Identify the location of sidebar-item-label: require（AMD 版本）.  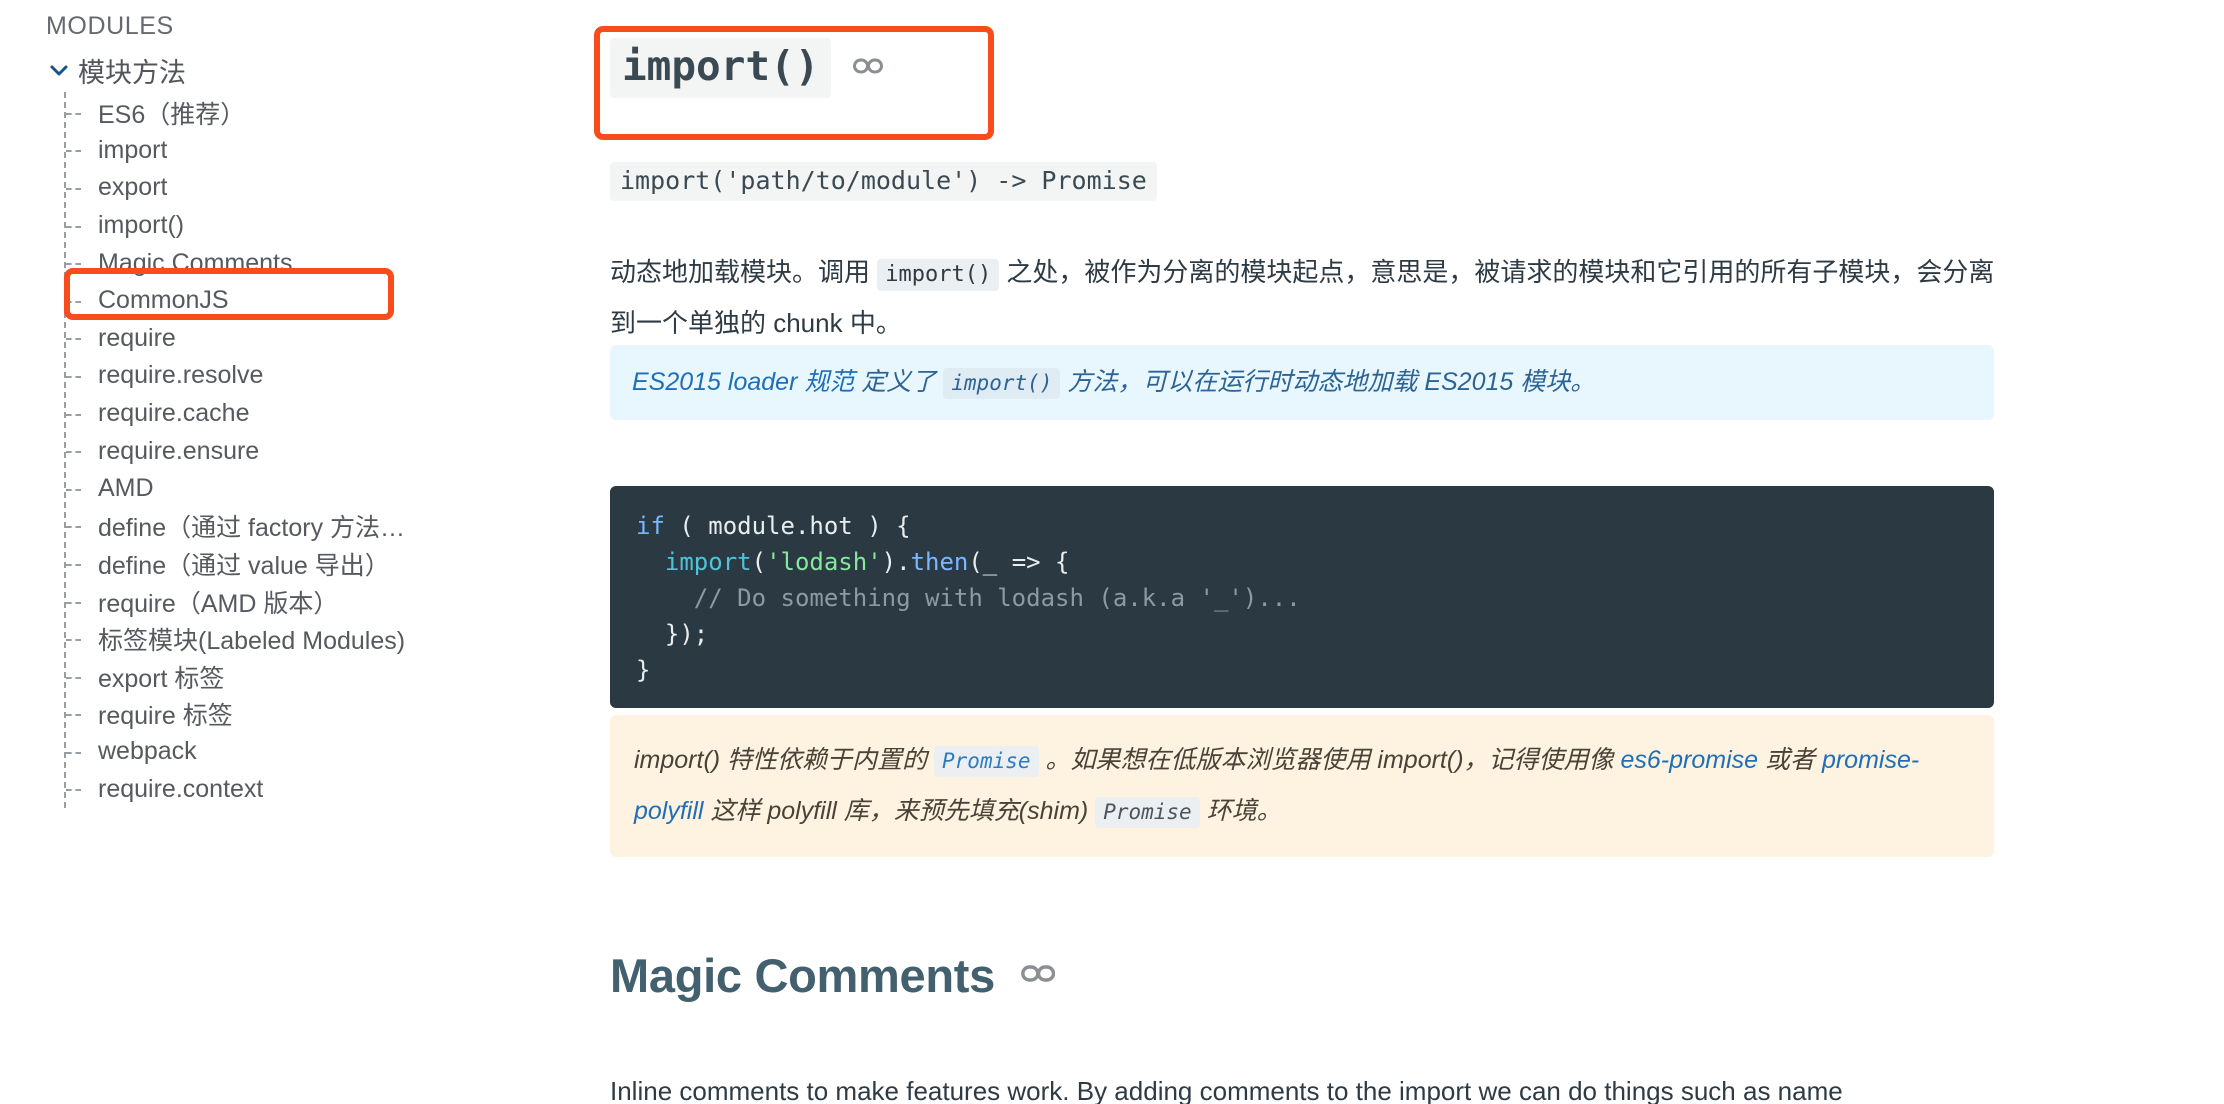
(218, 603).